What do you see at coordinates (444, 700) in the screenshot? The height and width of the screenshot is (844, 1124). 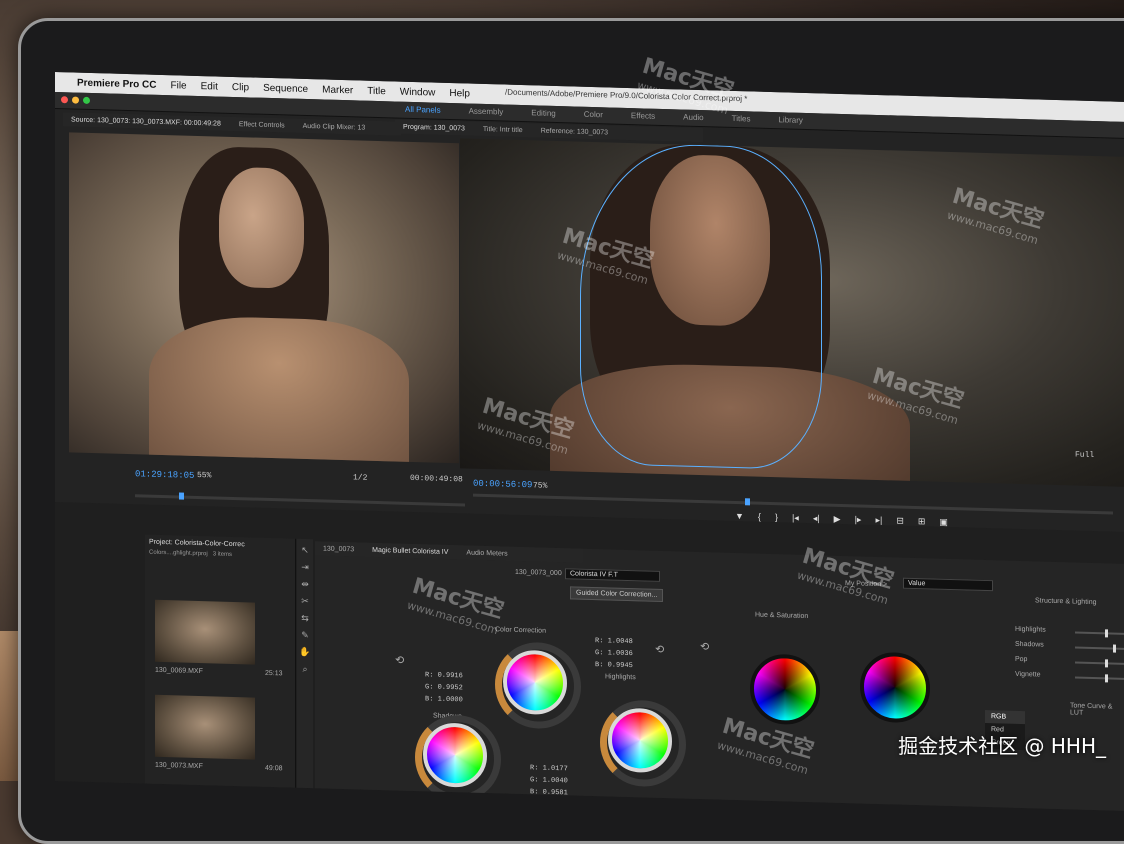 I see `shadows-b: B: 1.0000` at bounding box center [444, 700].